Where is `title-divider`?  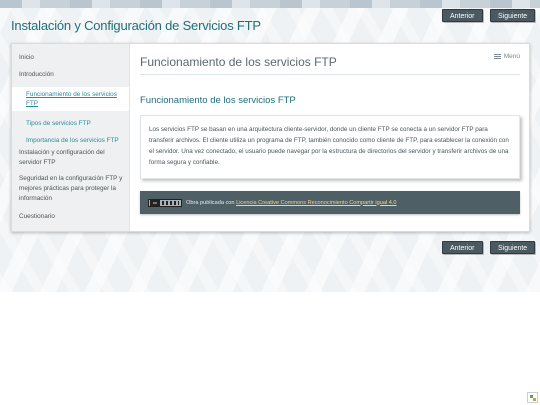 title-divider is located at coordinates (330, 74).